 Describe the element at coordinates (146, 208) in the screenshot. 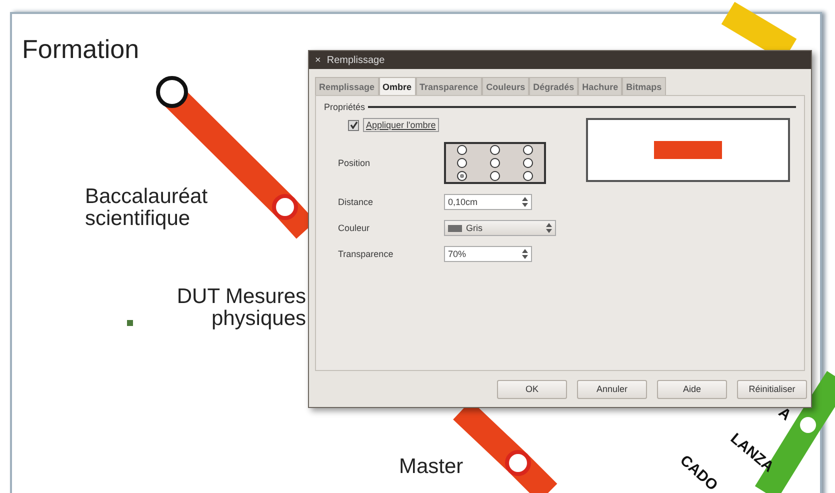

I see `station-label: Baccalauréat scientifique` at that location.